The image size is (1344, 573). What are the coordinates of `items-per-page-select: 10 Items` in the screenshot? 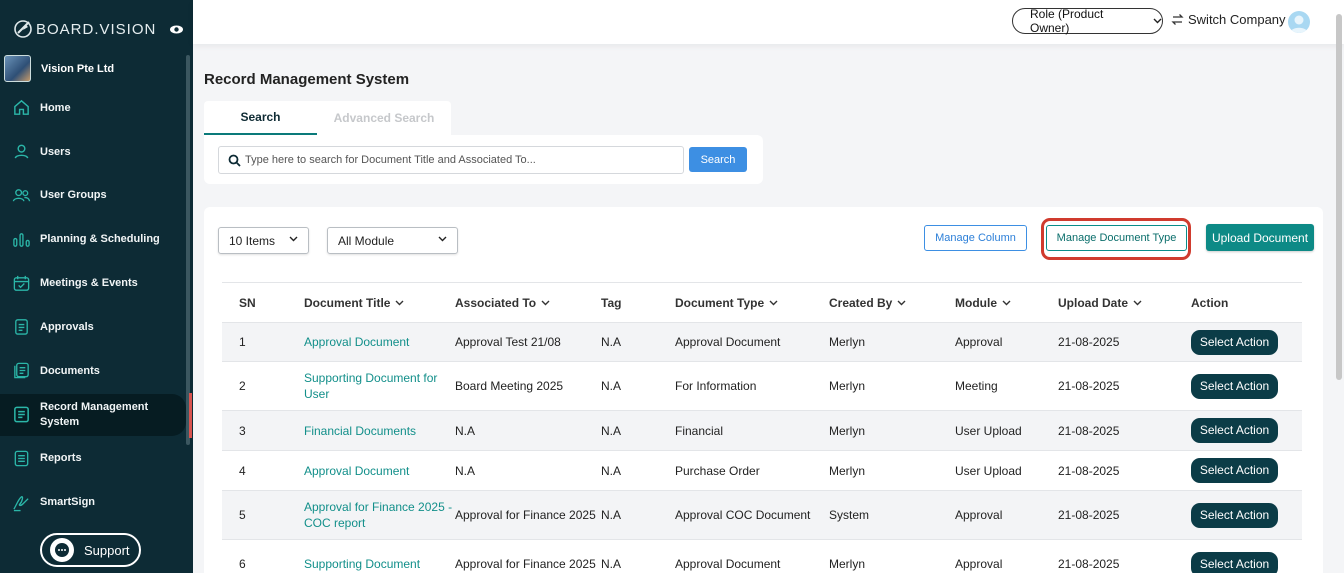 It's located at (263, 240).